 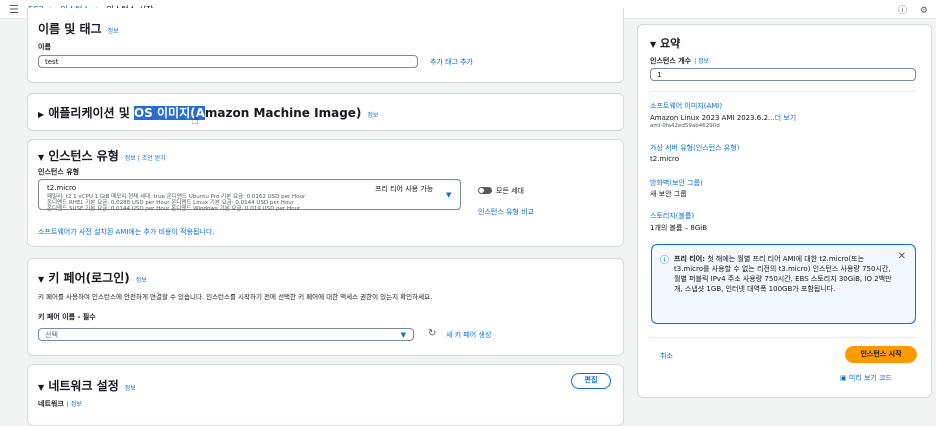 What do you see at coordinates (506, 212) in the screenshot?
I see `compare-instance-types-link: 인스턴스 유형 비교` at bounding box center [506, 212].